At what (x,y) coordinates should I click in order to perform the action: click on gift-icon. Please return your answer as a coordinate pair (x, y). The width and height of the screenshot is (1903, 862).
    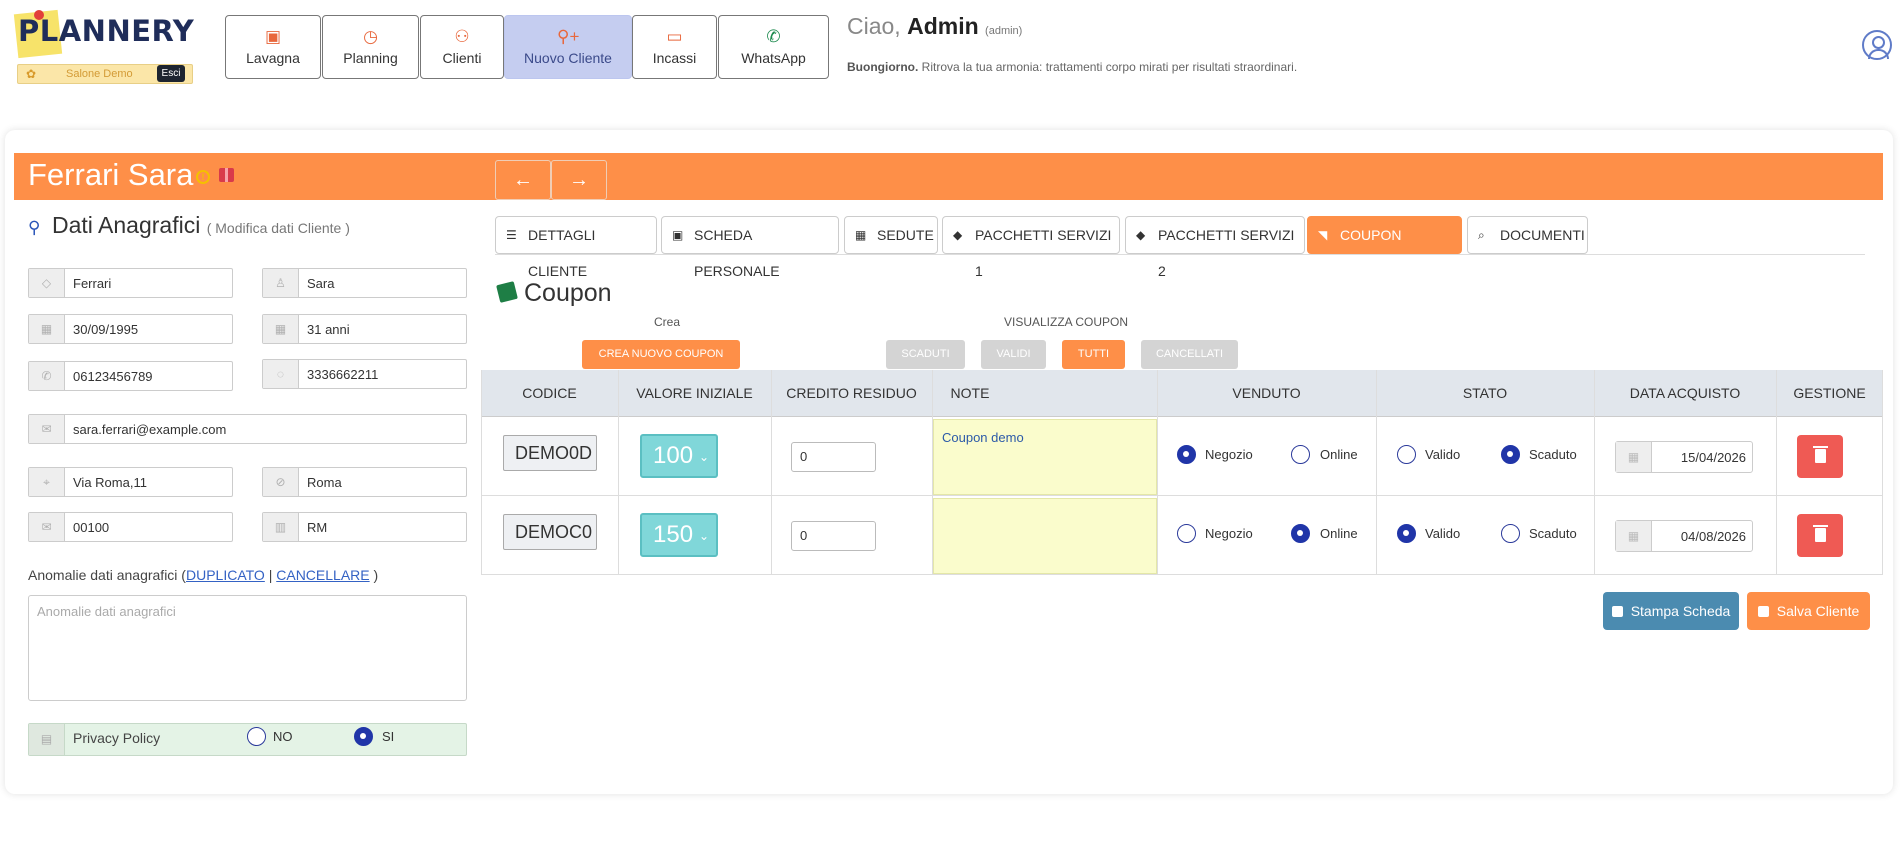
    Looking at the image, I should click on (226, 175).